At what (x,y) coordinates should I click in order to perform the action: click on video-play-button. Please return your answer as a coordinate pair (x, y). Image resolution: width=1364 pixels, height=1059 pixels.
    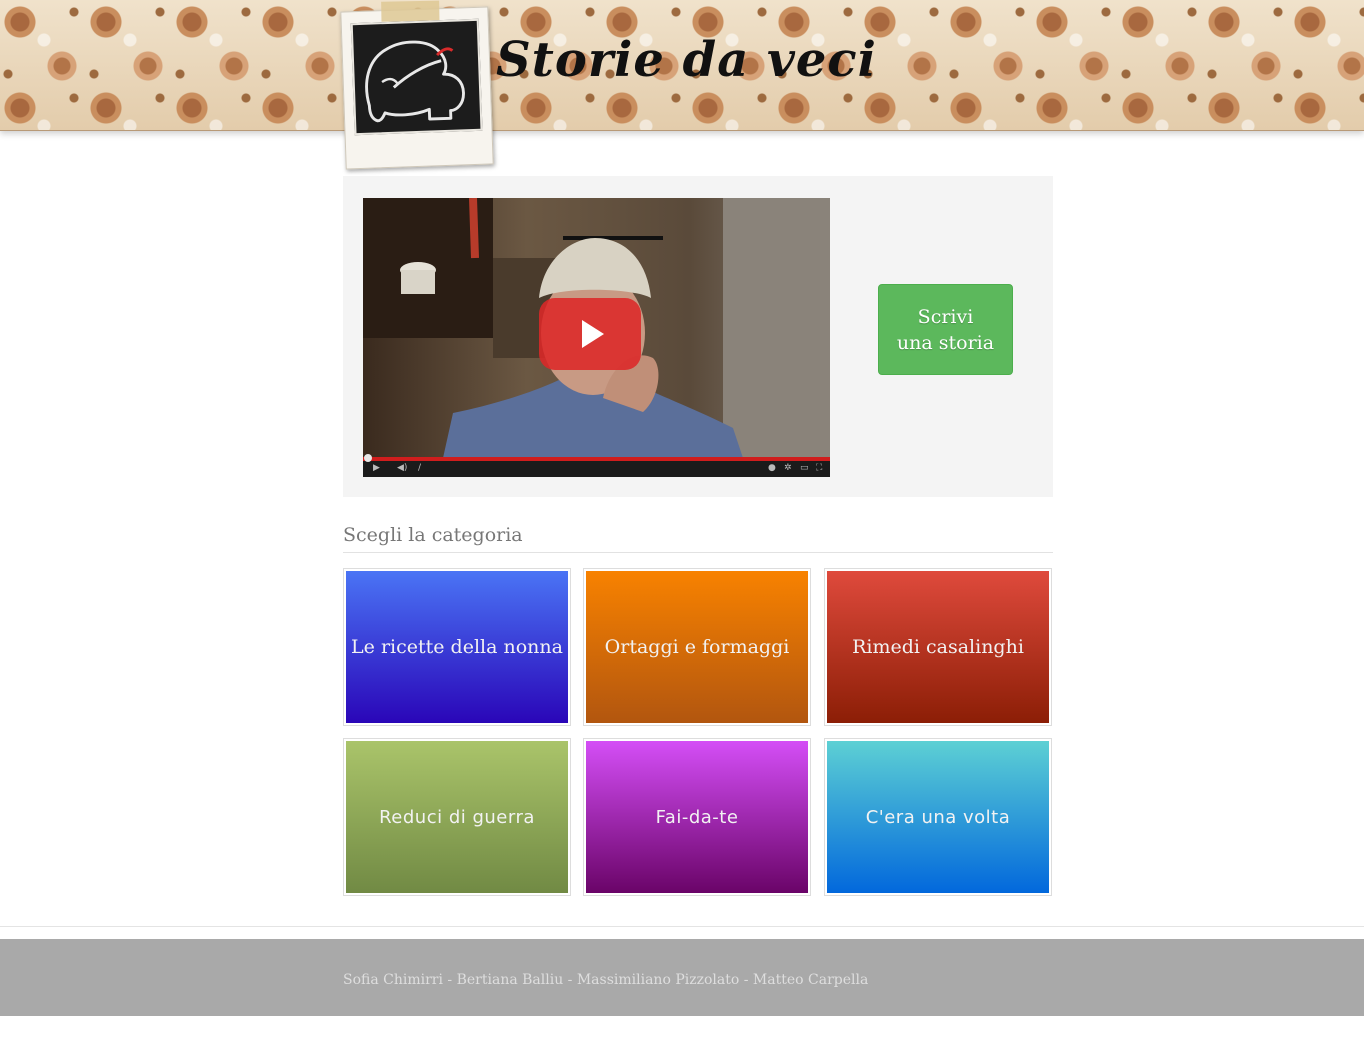
    Looking at the image, I should click on (590, 334).